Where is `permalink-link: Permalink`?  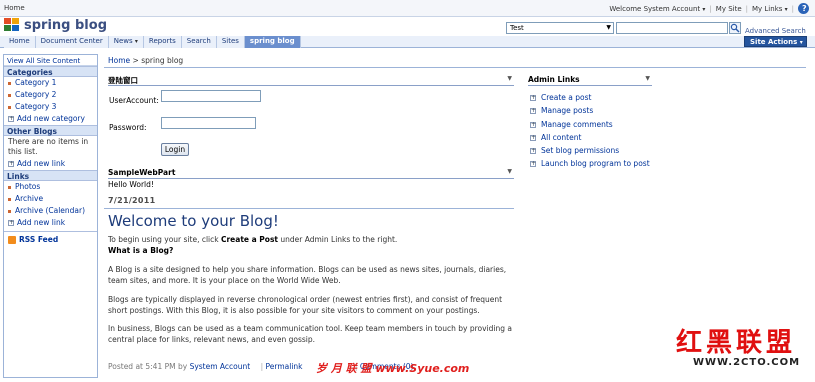
permalink-link: Permalink is located at coordinates (284, 366).